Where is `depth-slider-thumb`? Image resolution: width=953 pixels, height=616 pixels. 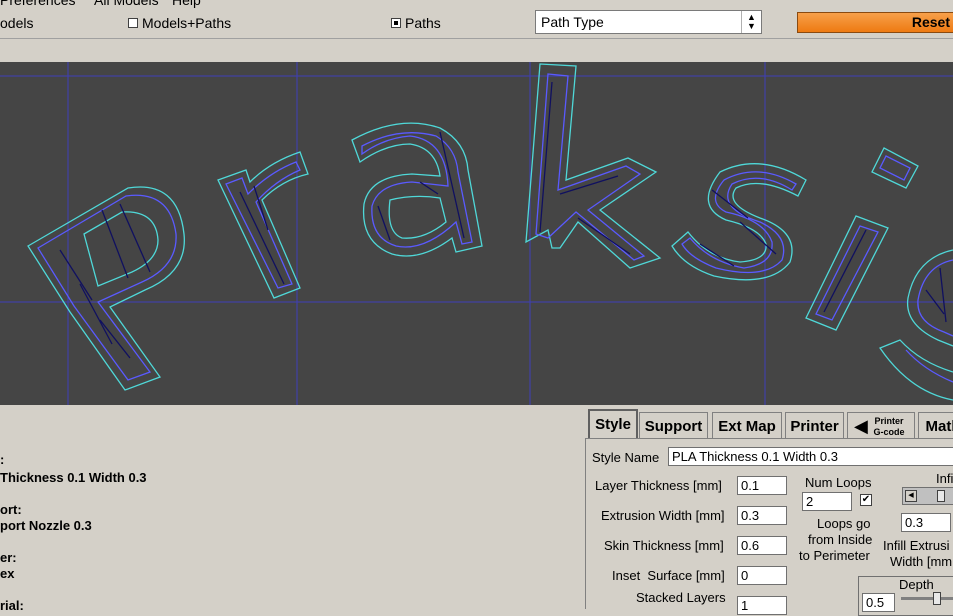
depth-slider-thumb is located at coordinates (937, 598).